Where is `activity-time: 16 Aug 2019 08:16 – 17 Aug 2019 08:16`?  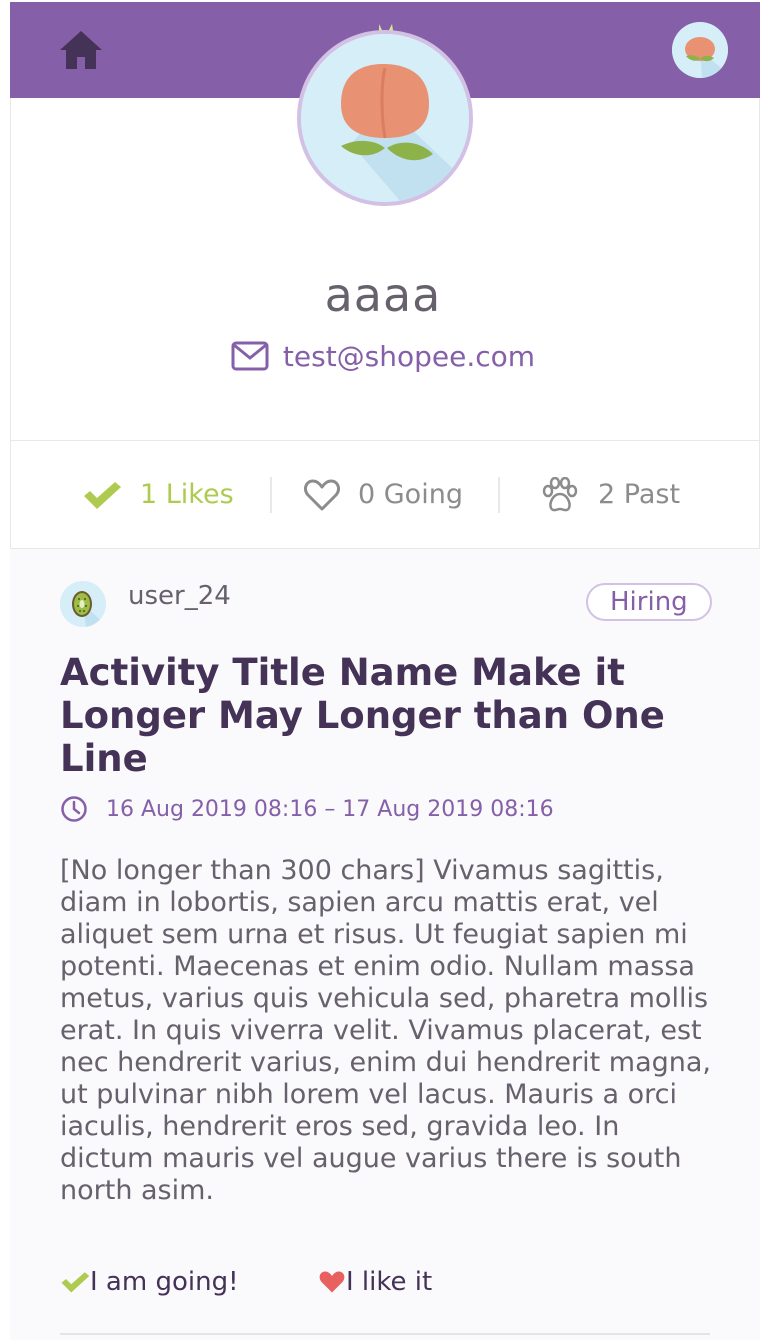 activity-time: 16 Aug 2019 08:16 – 17 Aug 2019 08:16 is located at coordinates (307, 809).